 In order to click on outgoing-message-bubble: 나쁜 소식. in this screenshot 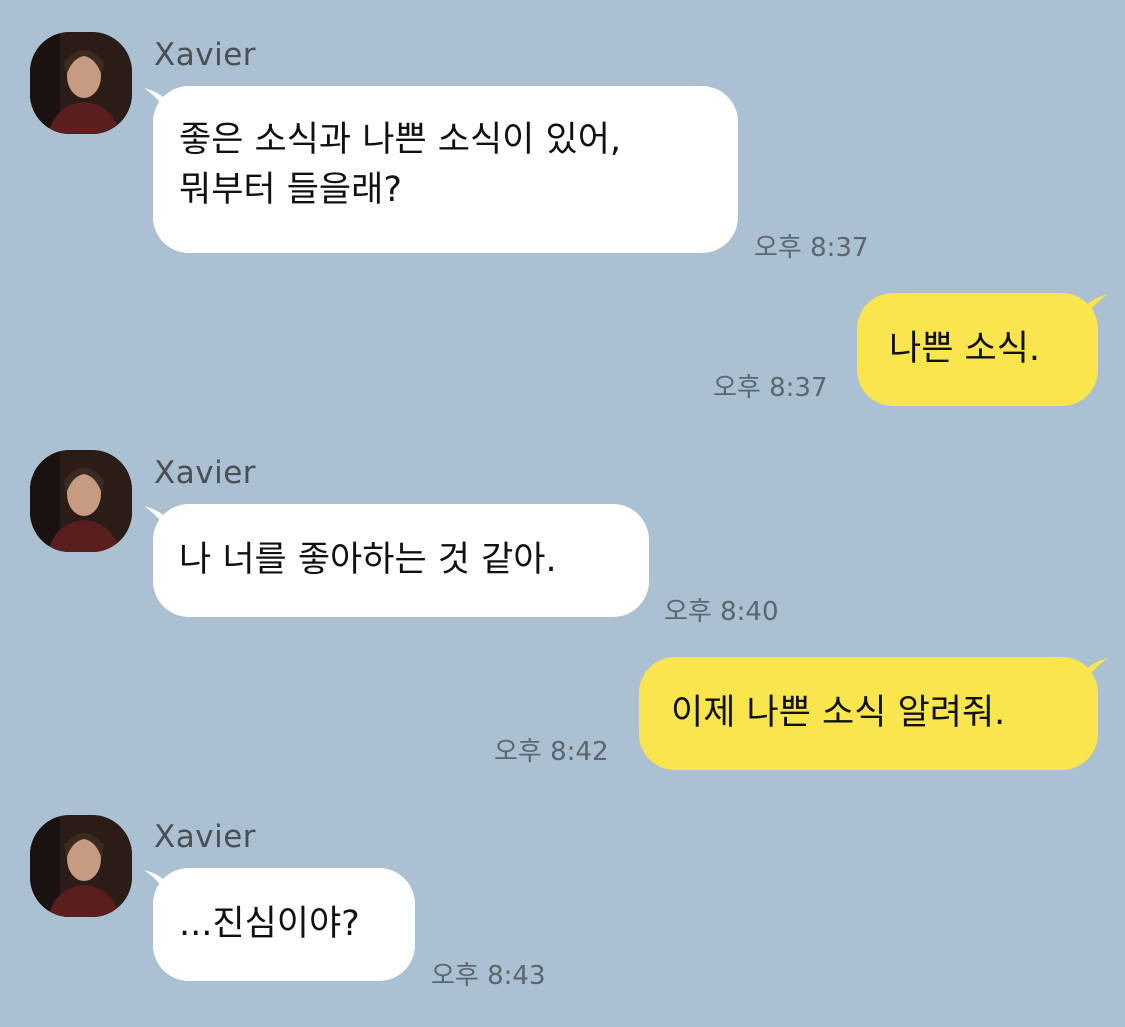, I will do `click(977, 349)`.